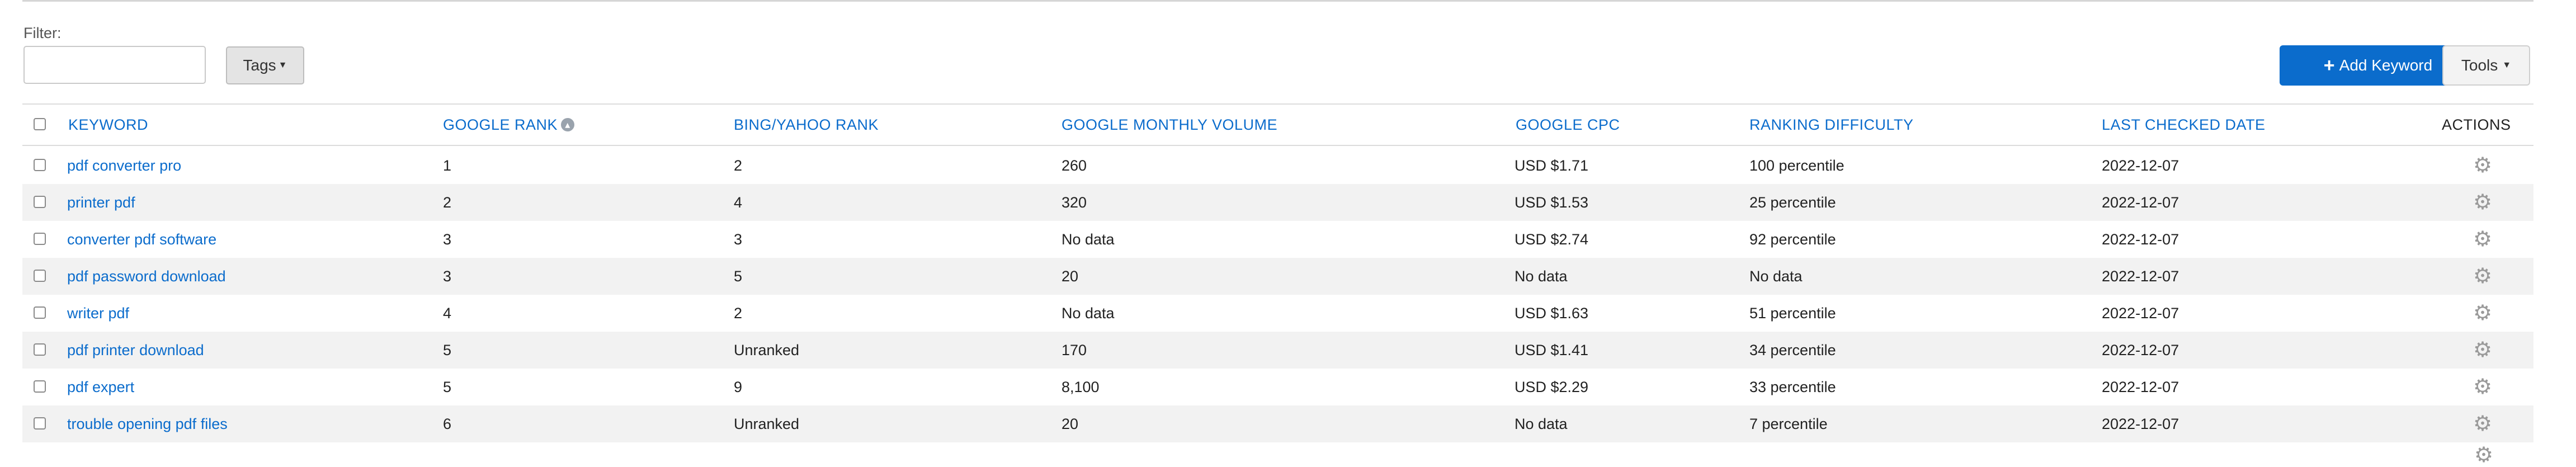  I want to click on tags-dropdown-button: Tags ▼, so click(265, 65).